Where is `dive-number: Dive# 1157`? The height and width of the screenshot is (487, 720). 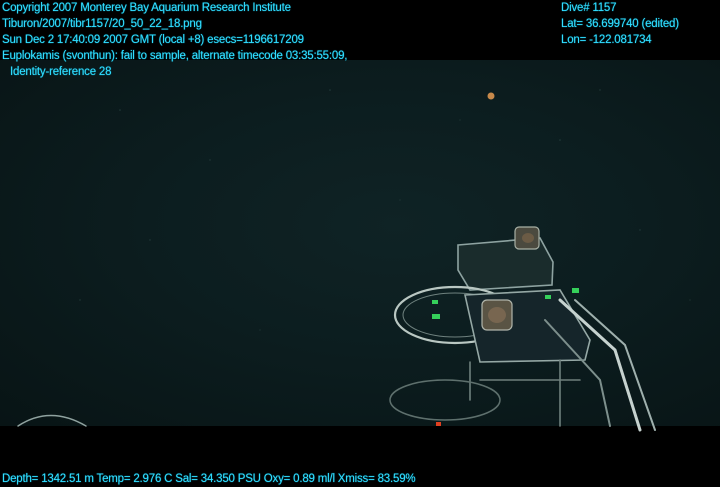 dive-number: Dive# 1157 is located at coordinates (589, 8).